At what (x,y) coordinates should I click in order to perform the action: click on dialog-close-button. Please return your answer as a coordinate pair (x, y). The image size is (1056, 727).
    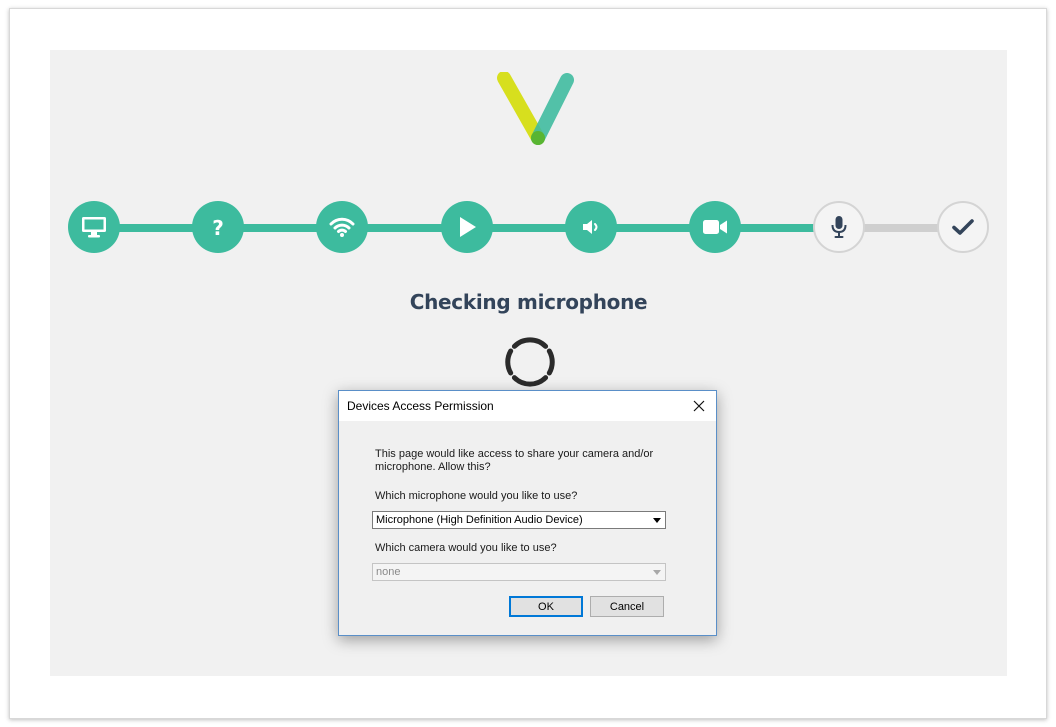
    Looking at the image, I should click on (699, 406).